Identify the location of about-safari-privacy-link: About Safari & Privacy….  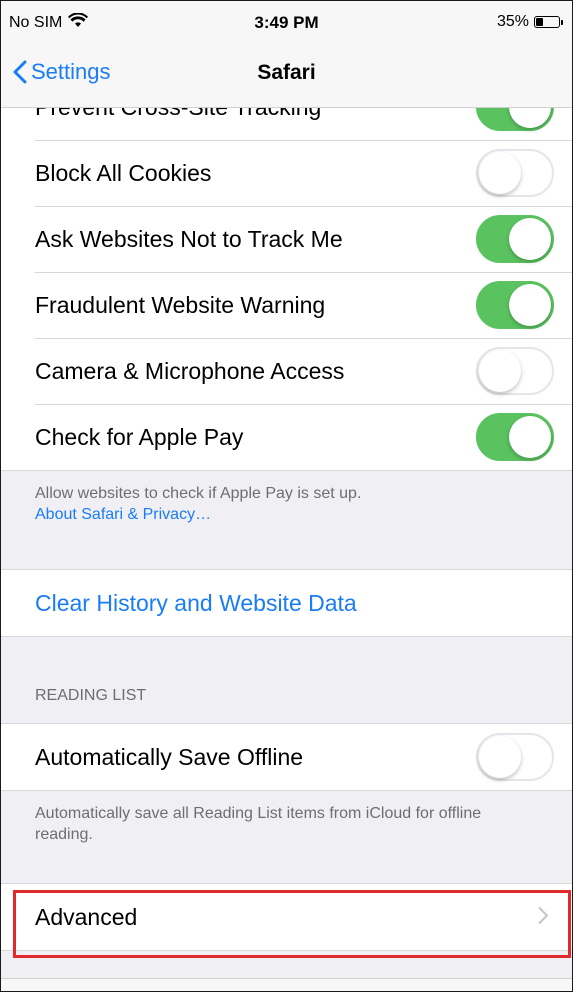
(286, 514).